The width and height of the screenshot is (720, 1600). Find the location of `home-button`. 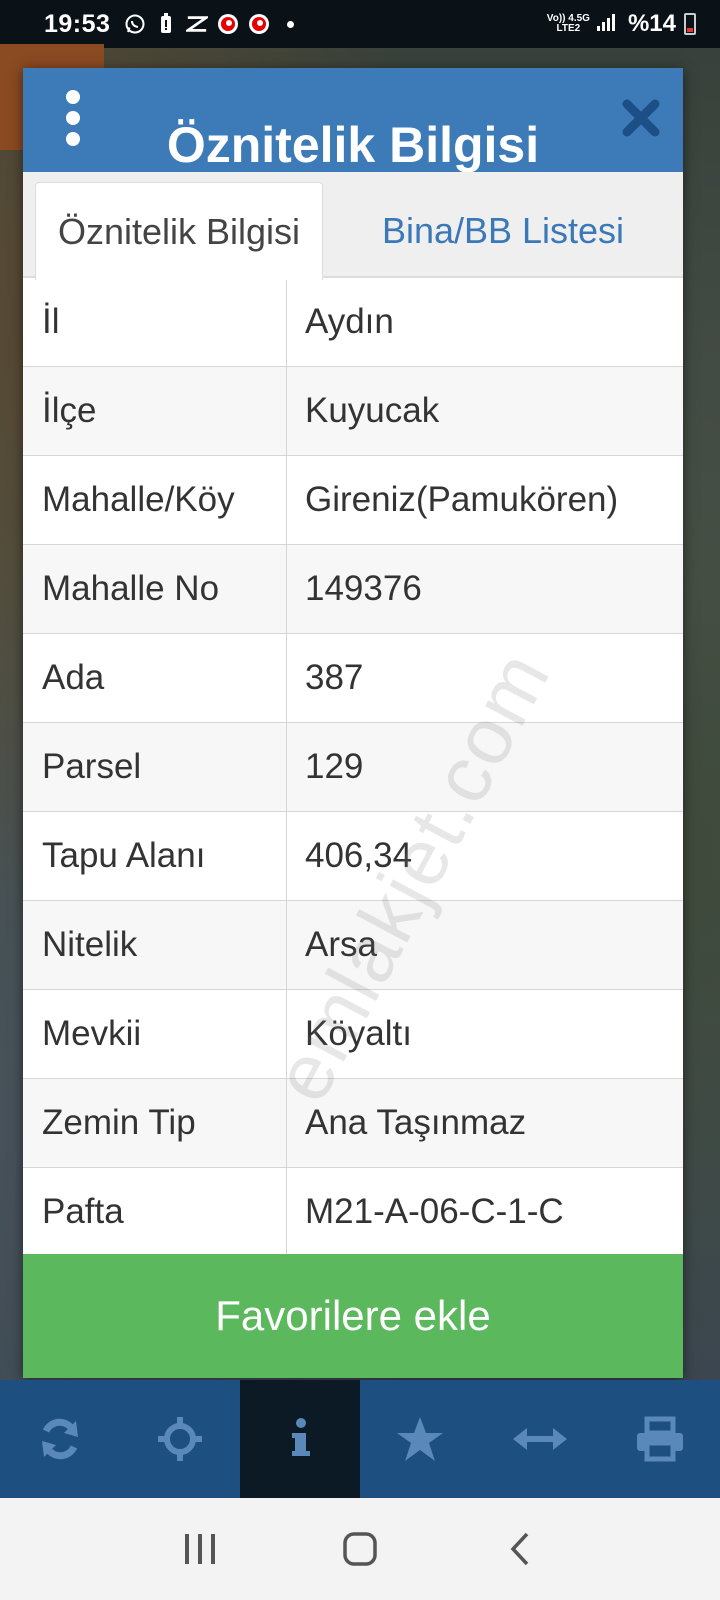

home-button is located at coordinates (360, 1549).